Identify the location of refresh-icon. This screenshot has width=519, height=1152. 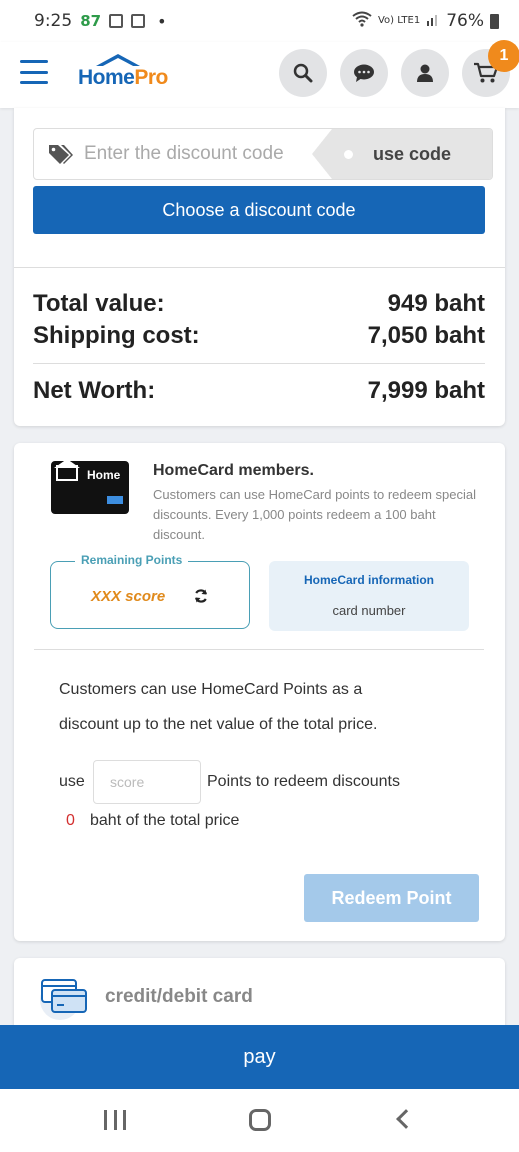
(201, 596).